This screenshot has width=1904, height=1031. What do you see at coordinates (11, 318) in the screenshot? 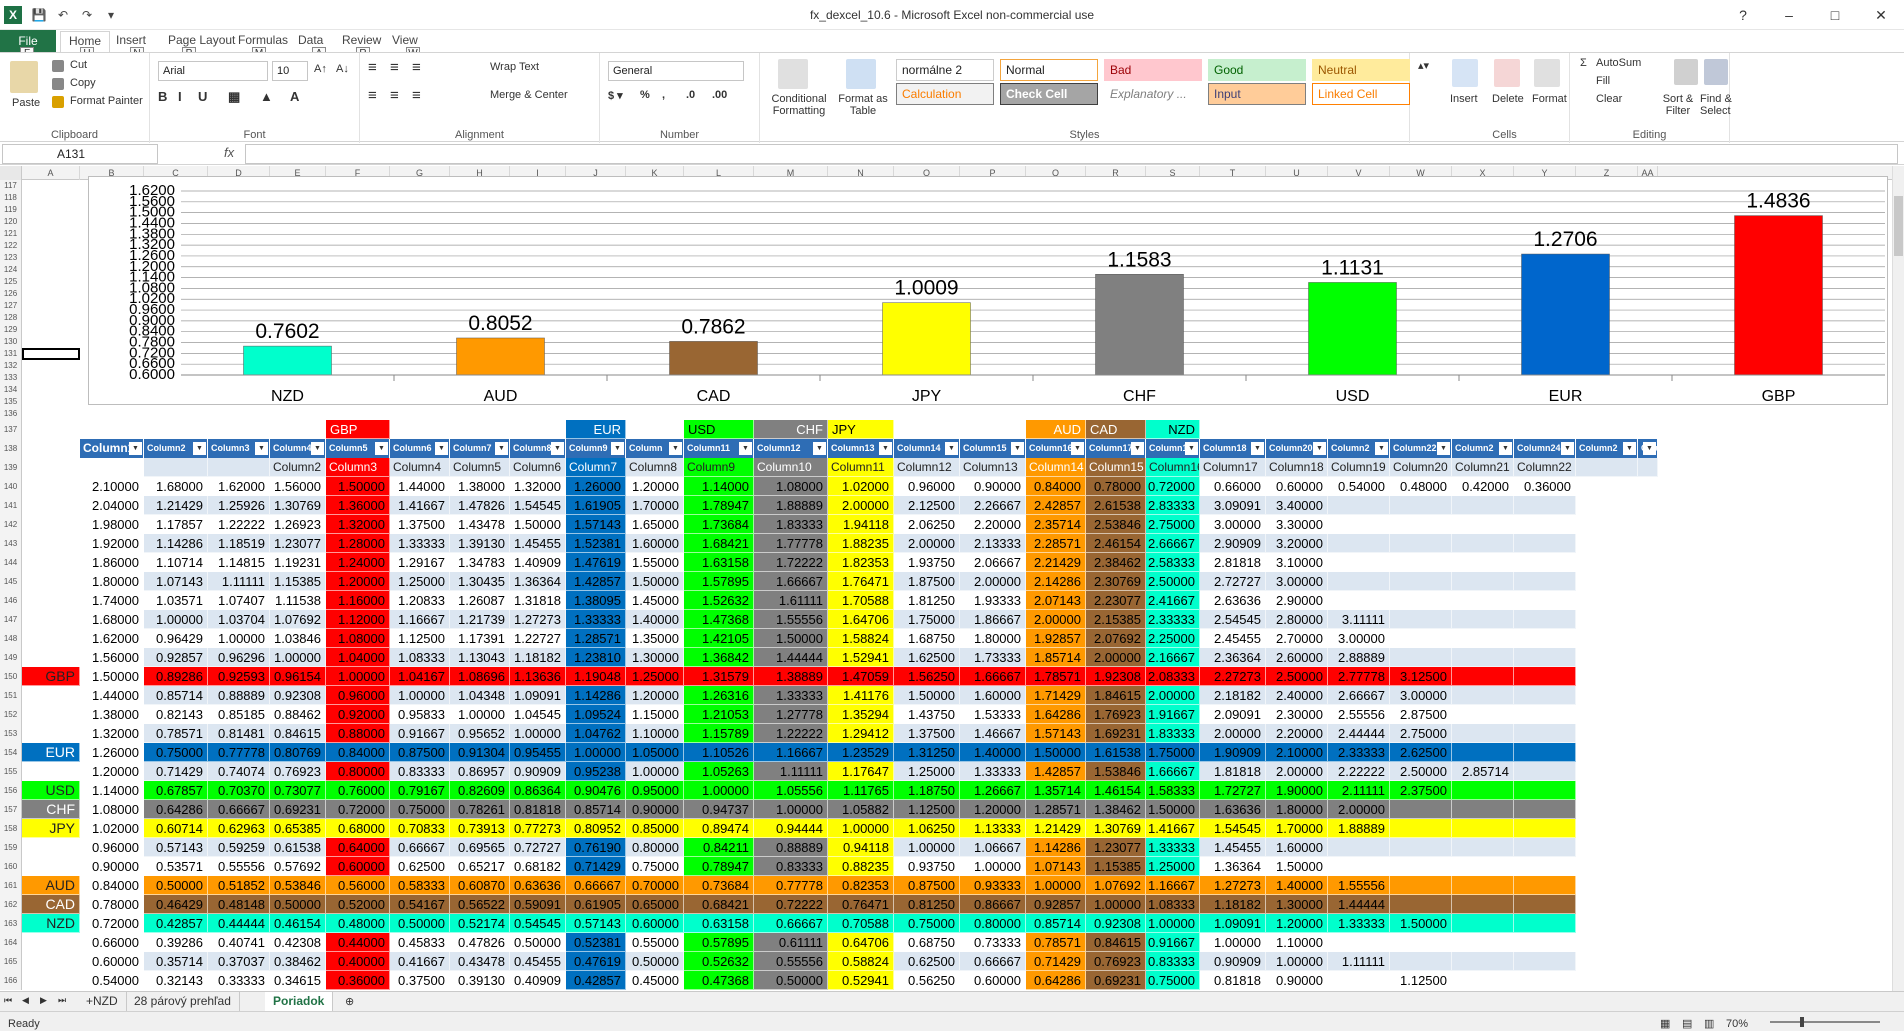
I see `row-header: 128` at bounding box center [11, 318].